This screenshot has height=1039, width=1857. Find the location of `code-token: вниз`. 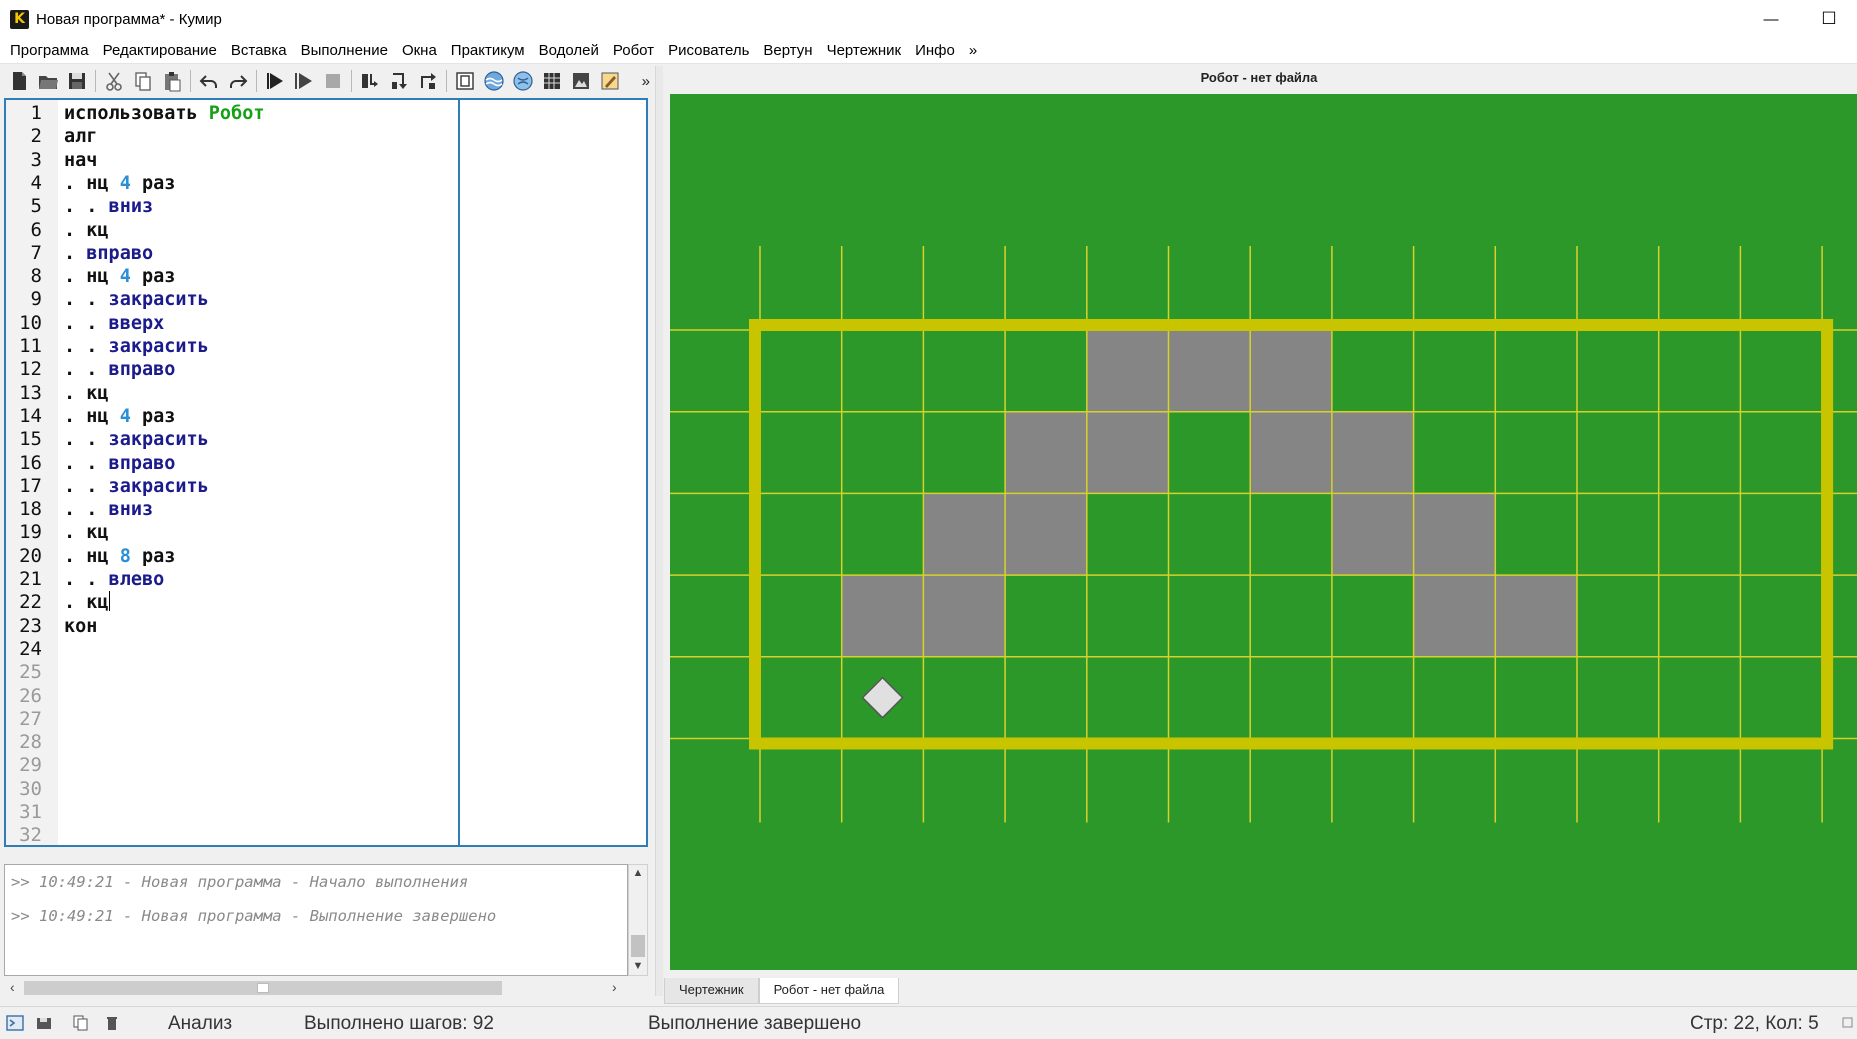

code-token: вниз is located at coordinates (125, 207).